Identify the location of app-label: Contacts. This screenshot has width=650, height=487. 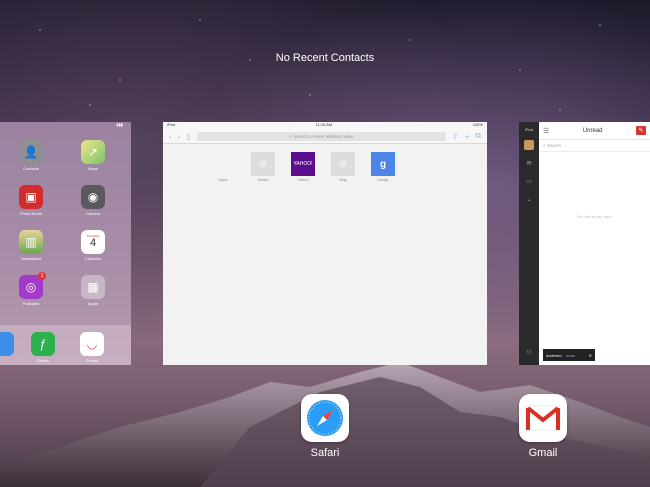
(31, 168).